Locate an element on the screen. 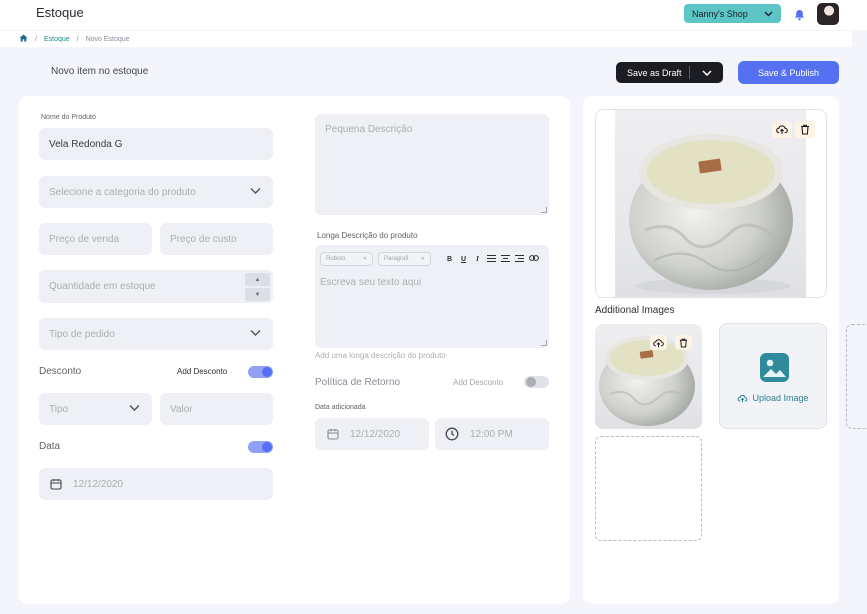  return-policy-toggle is located at coordinates (536, 382).